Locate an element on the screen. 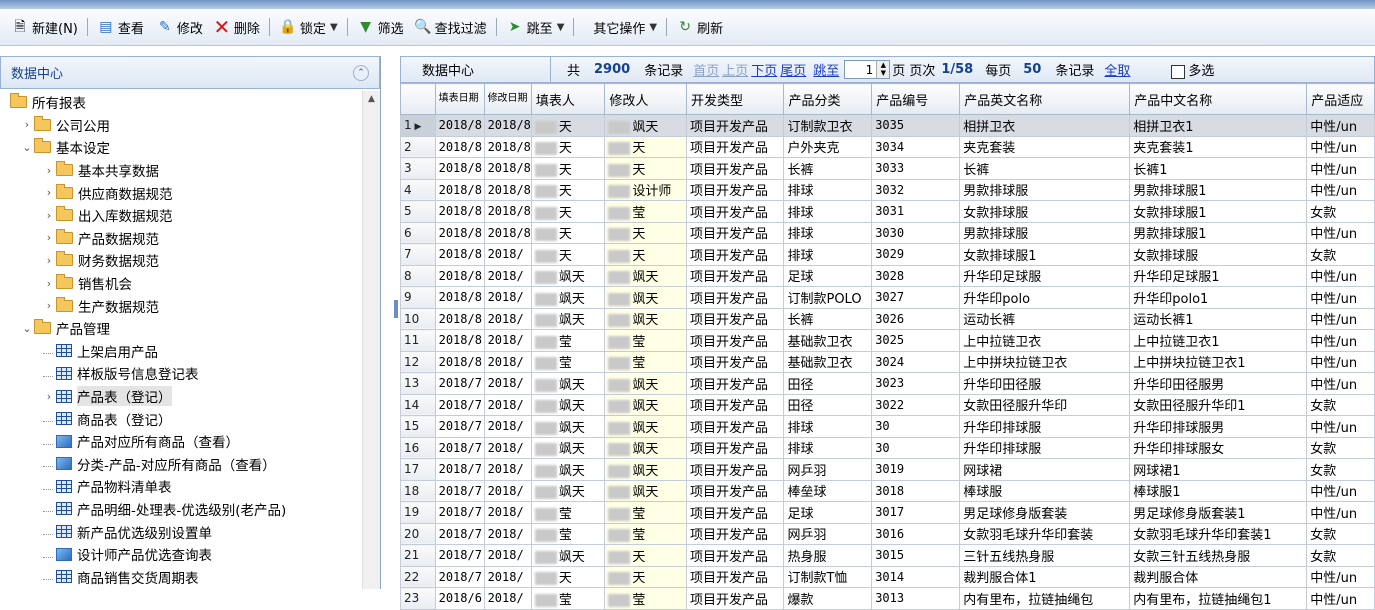 This screenshot has width=1375, height=610. table-cell: 女款田径服升华印 is located at coordinates (1045, 404).